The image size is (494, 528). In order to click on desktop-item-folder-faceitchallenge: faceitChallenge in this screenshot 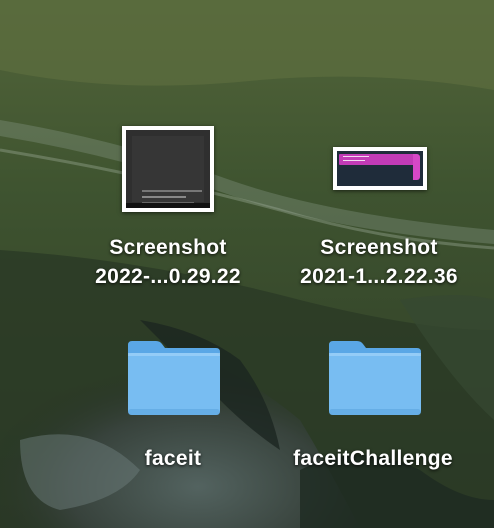, I will do `click(373, 458)`.